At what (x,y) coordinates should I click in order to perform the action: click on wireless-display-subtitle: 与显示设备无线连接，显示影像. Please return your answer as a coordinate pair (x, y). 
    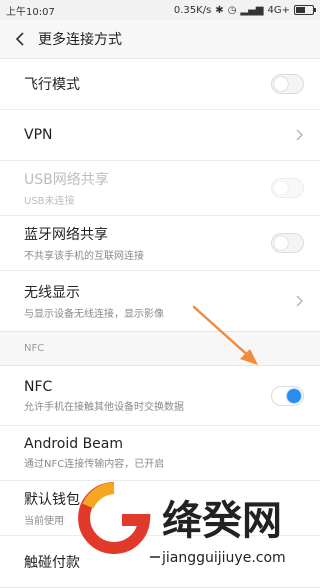
    Looking at the image, I should click on (94, 314).